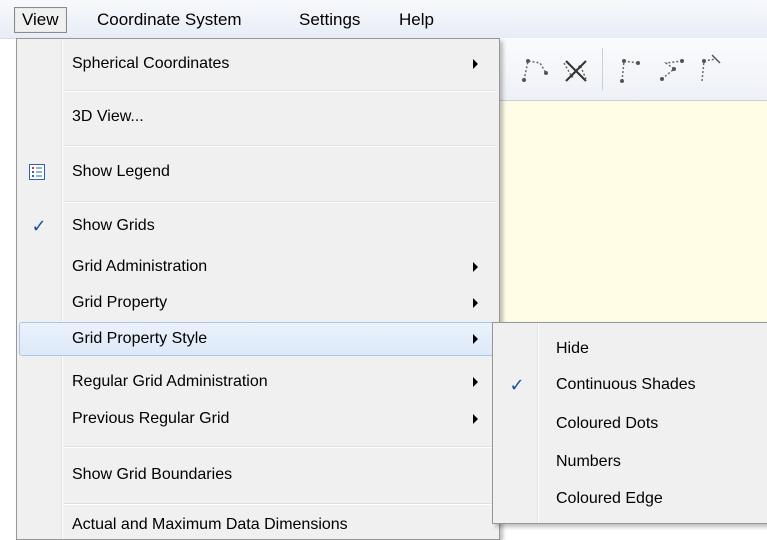  Describe the element at coordinates (210, 524) in the screenshot. I see `menu-item-label: Actual and Maximum Data Dimensions` at that location.